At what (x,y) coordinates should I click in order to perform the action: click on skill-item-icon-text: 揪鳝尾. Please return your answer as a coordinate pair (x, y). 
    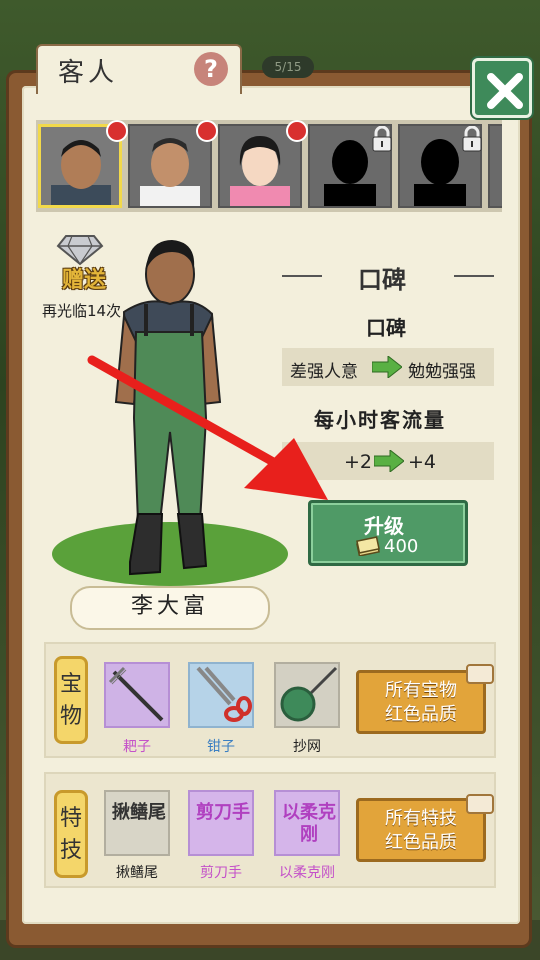
    Looking at the image, I should click on (139, 812).